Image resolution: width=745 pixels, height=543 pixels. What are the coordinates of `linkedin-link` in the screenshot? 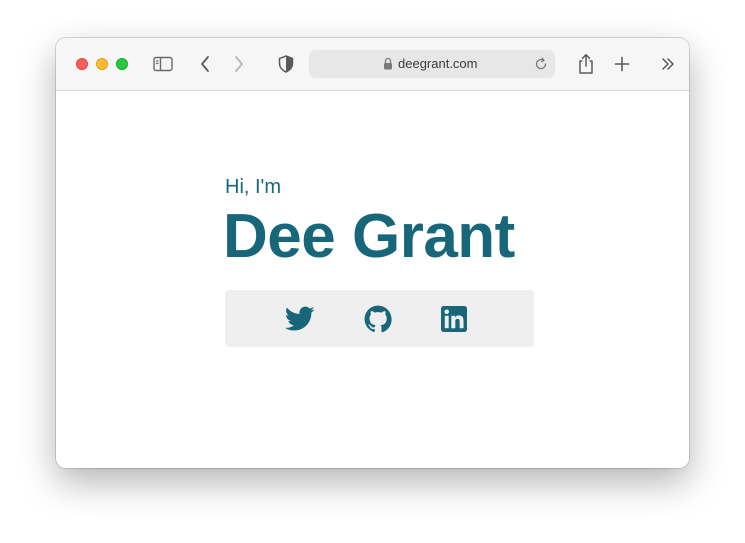 It's located at (454, 319).